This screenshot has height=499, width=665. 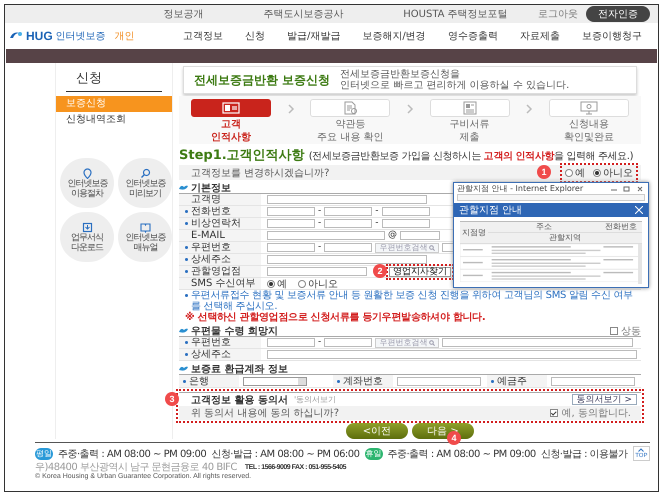 What do you see at coordinates (558, 14) in the screenshot?
I see `logout-link: 로그아웃` at bounding box center [558, 14].